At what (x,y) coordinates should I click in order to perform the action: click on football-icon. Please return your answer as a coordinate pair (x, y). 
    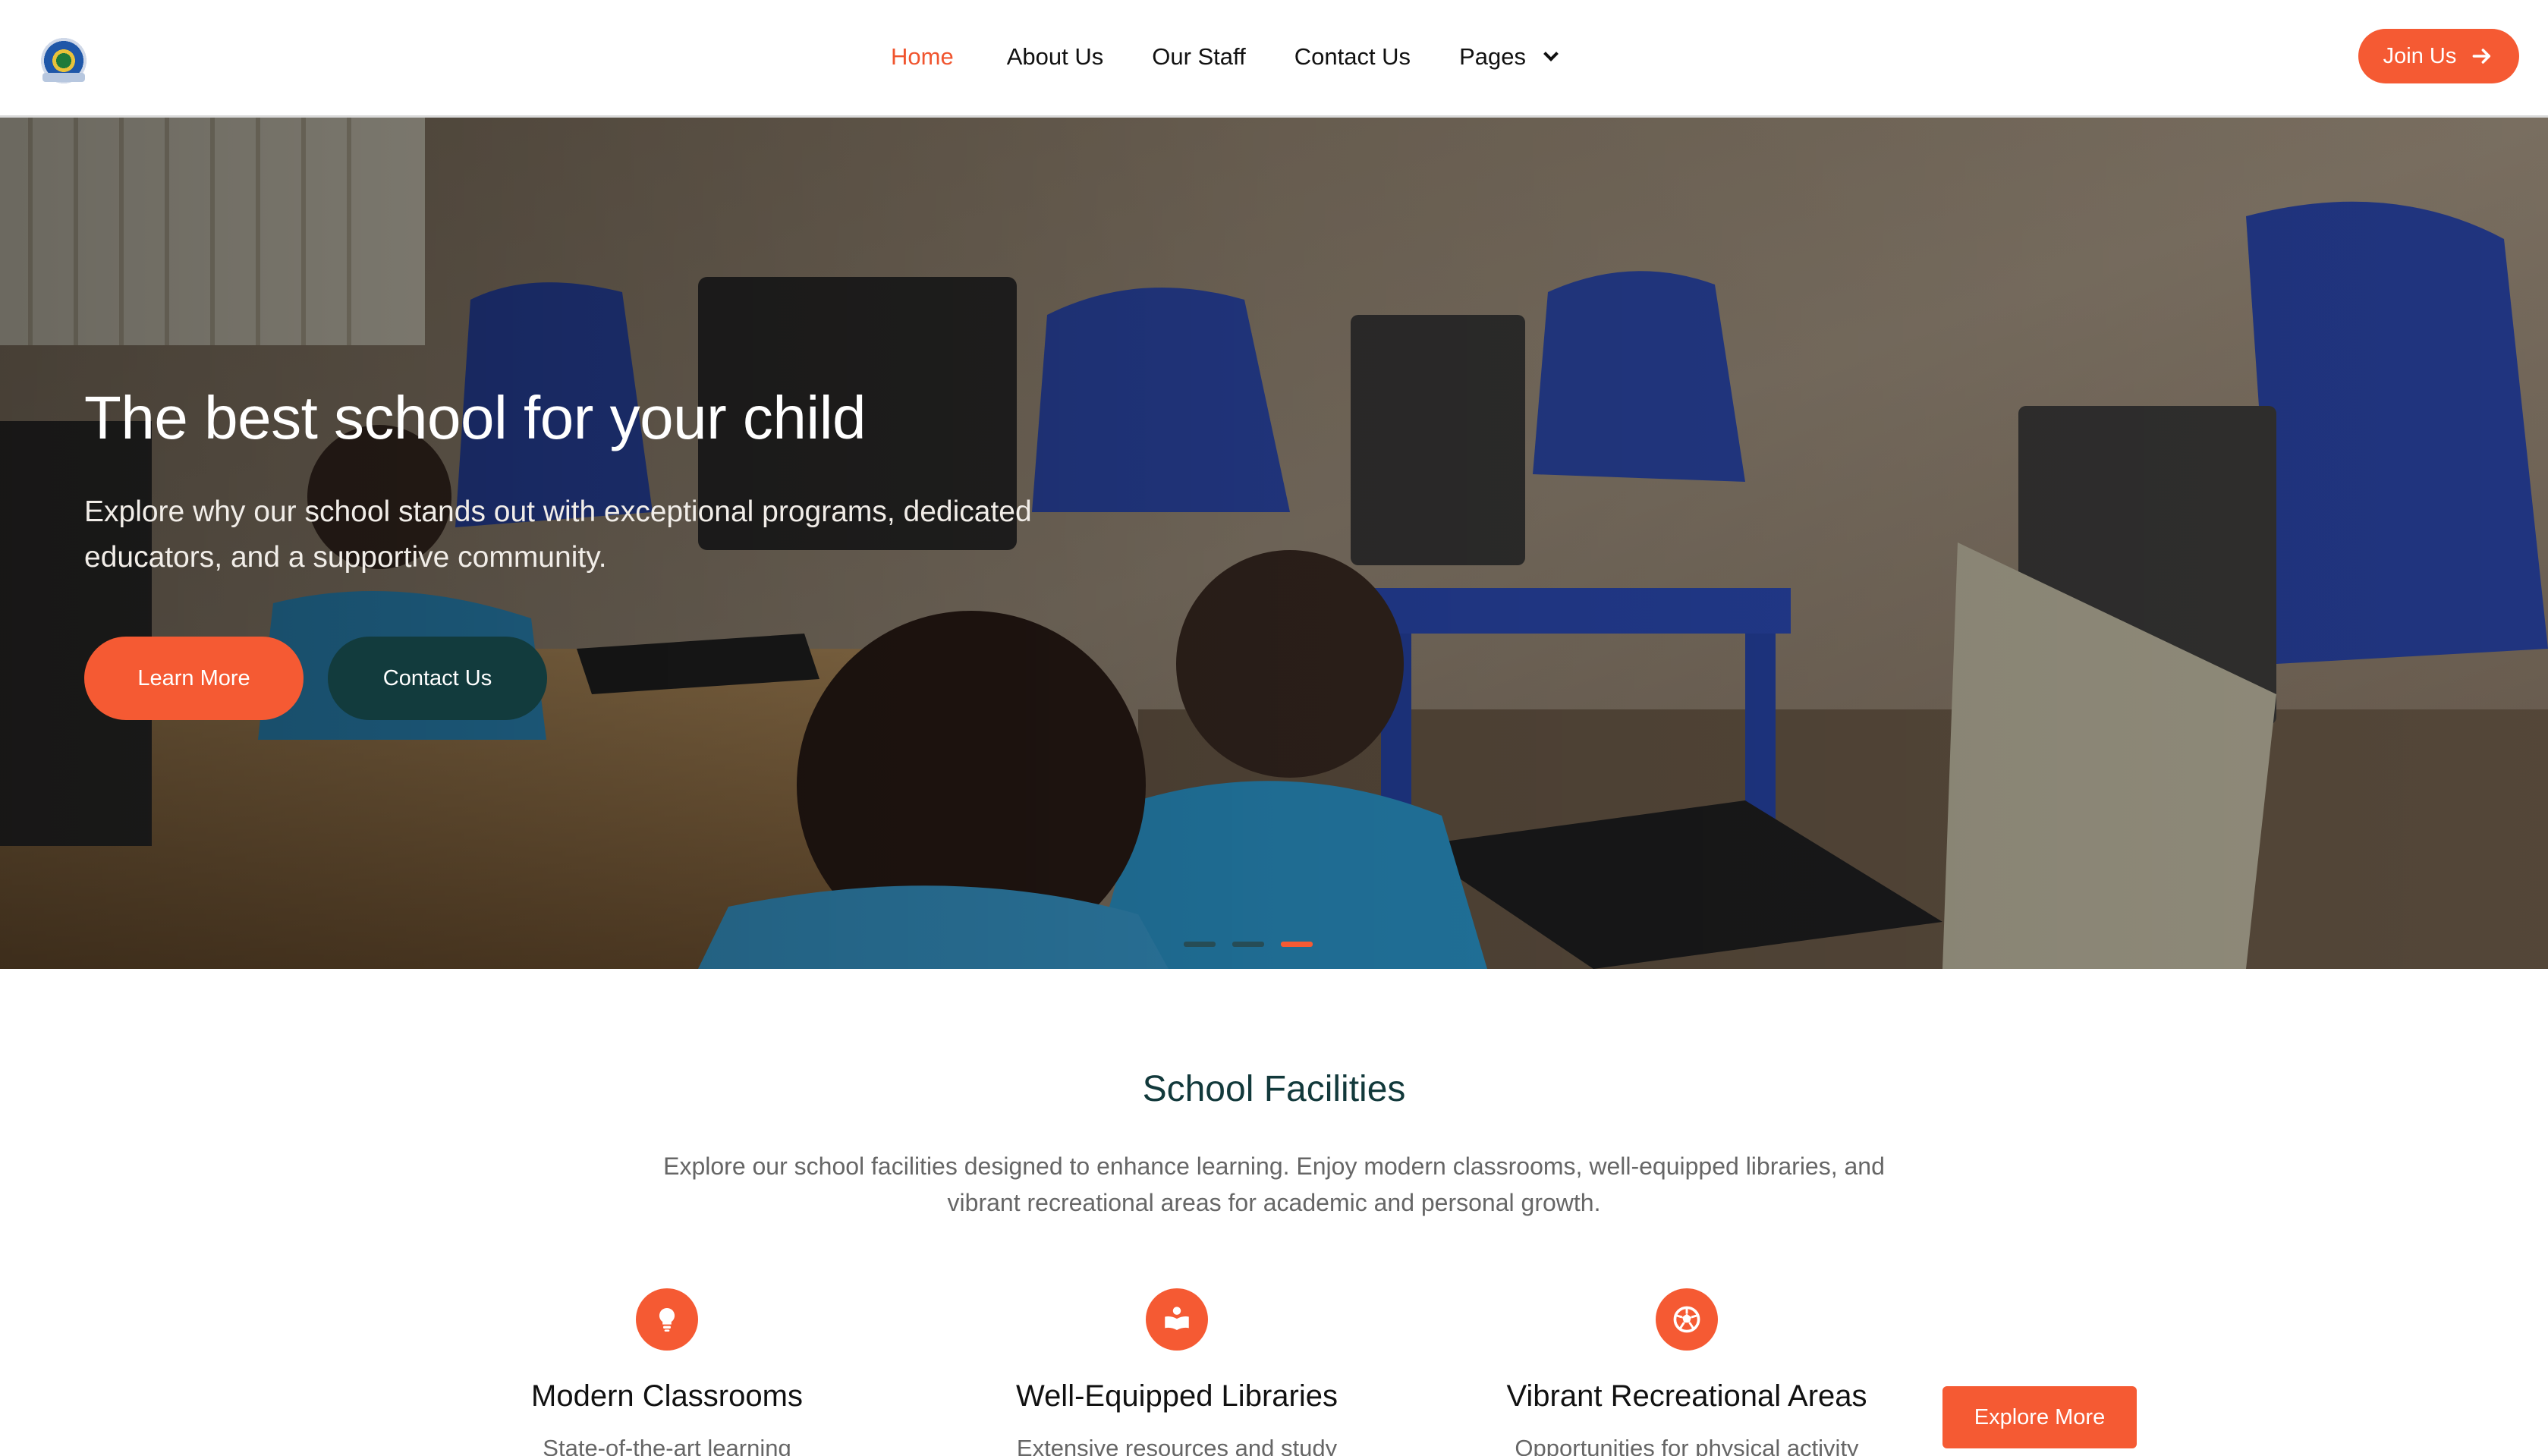
    Looking at the image, I should click on (1687, 1319).